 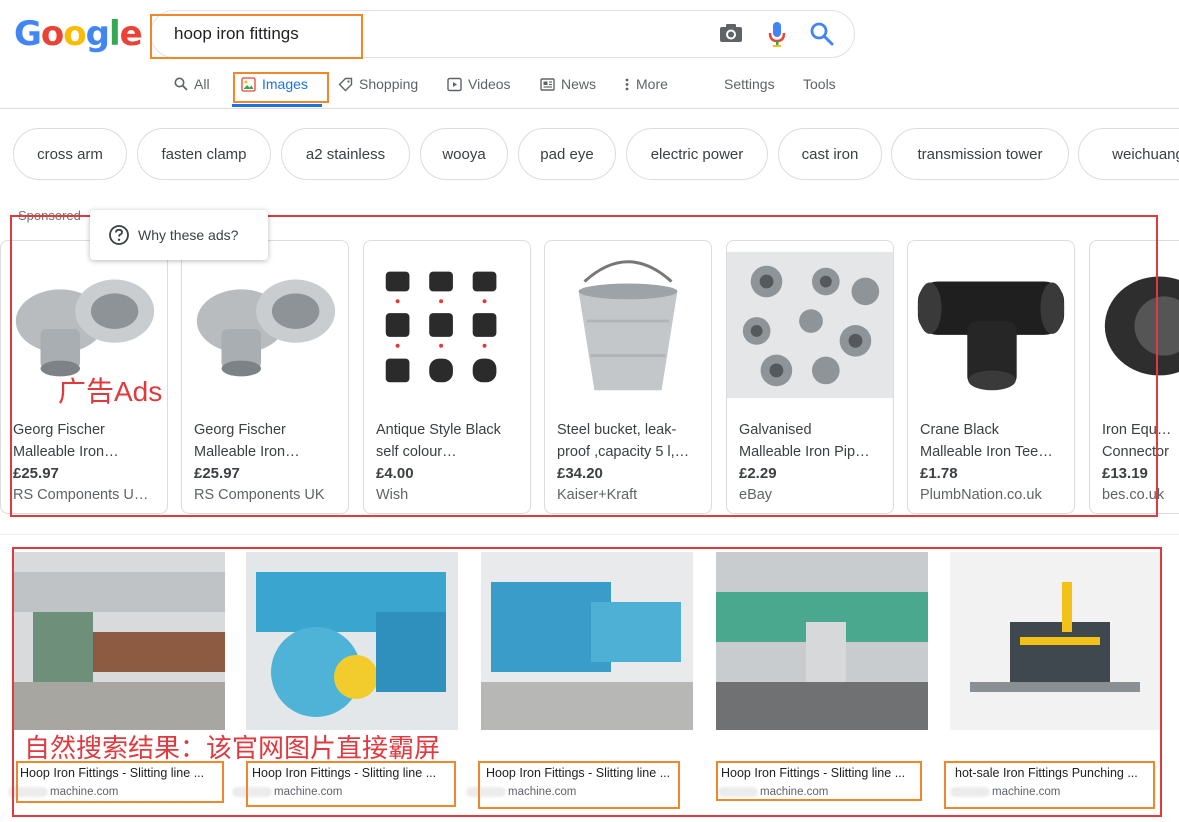 What do you see at coordinates (256, 36) in the screenshot?
I see `query-highlight-box` at bounding box center [256, 36].